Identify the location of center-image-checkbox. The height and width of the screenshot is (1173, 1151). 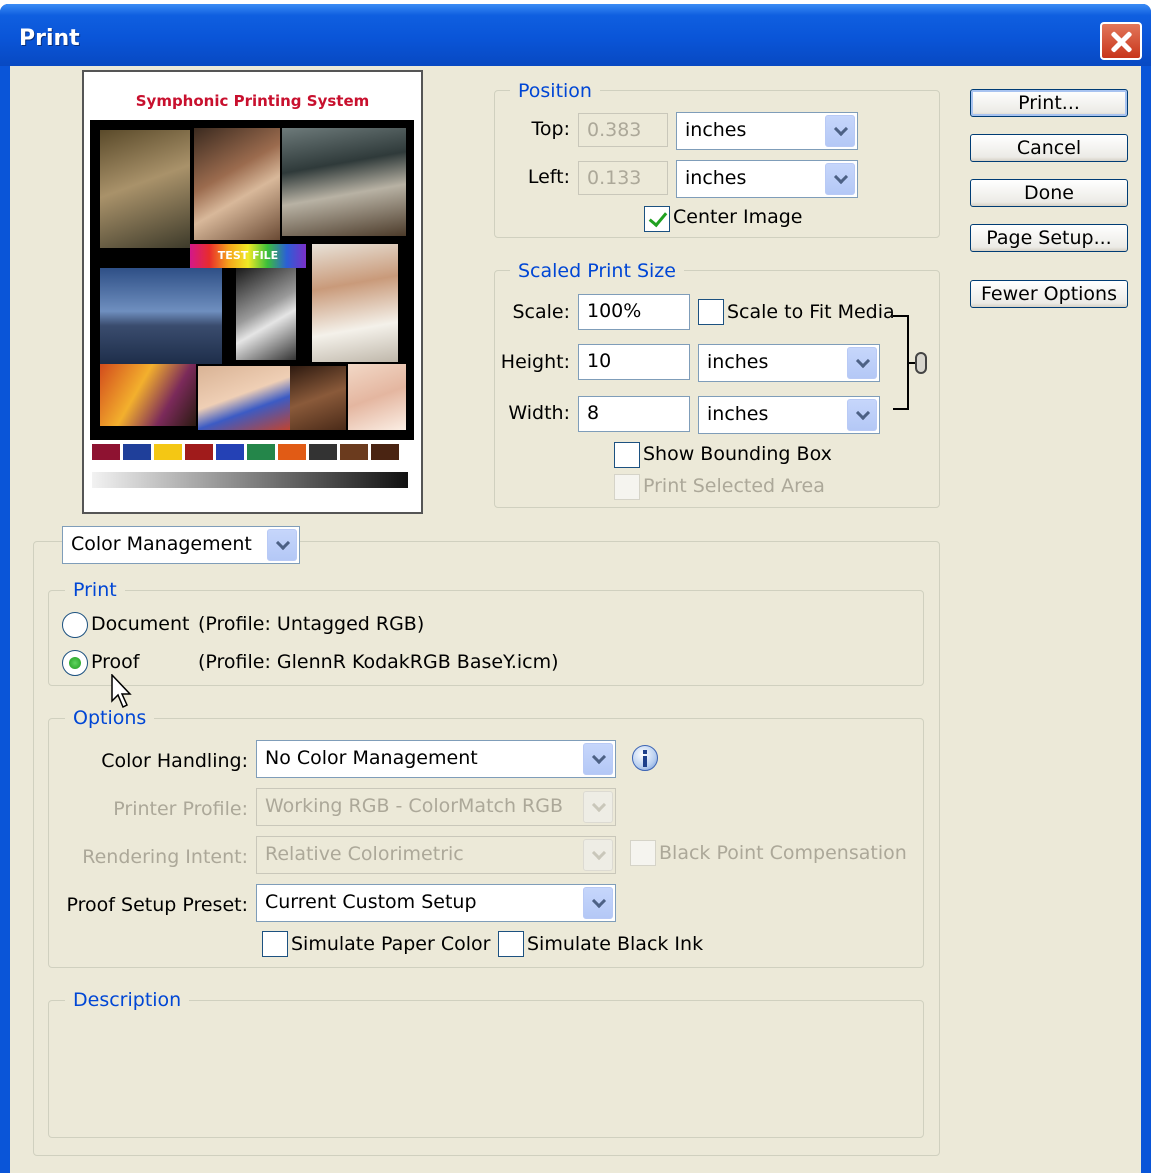
(657, 219).